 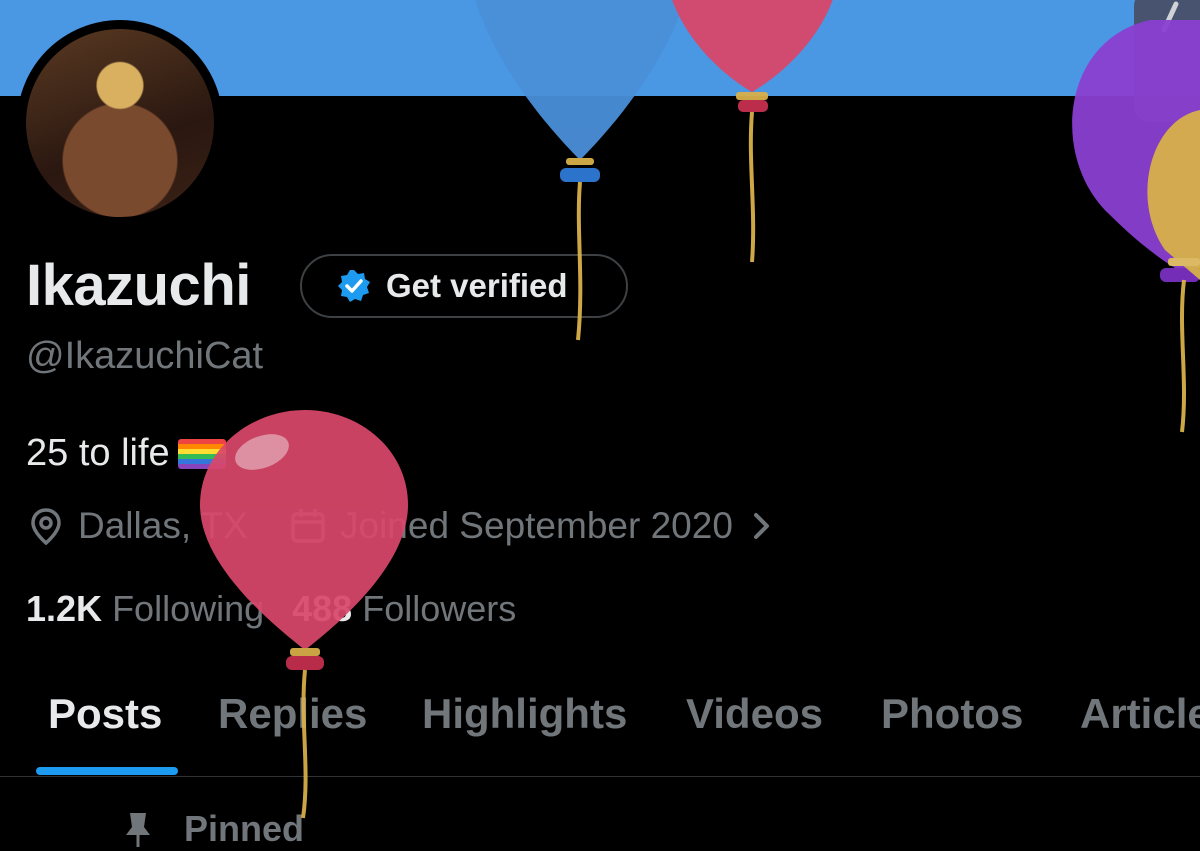 I want to click on verified-badge-icon, so click(x=354, y=286).